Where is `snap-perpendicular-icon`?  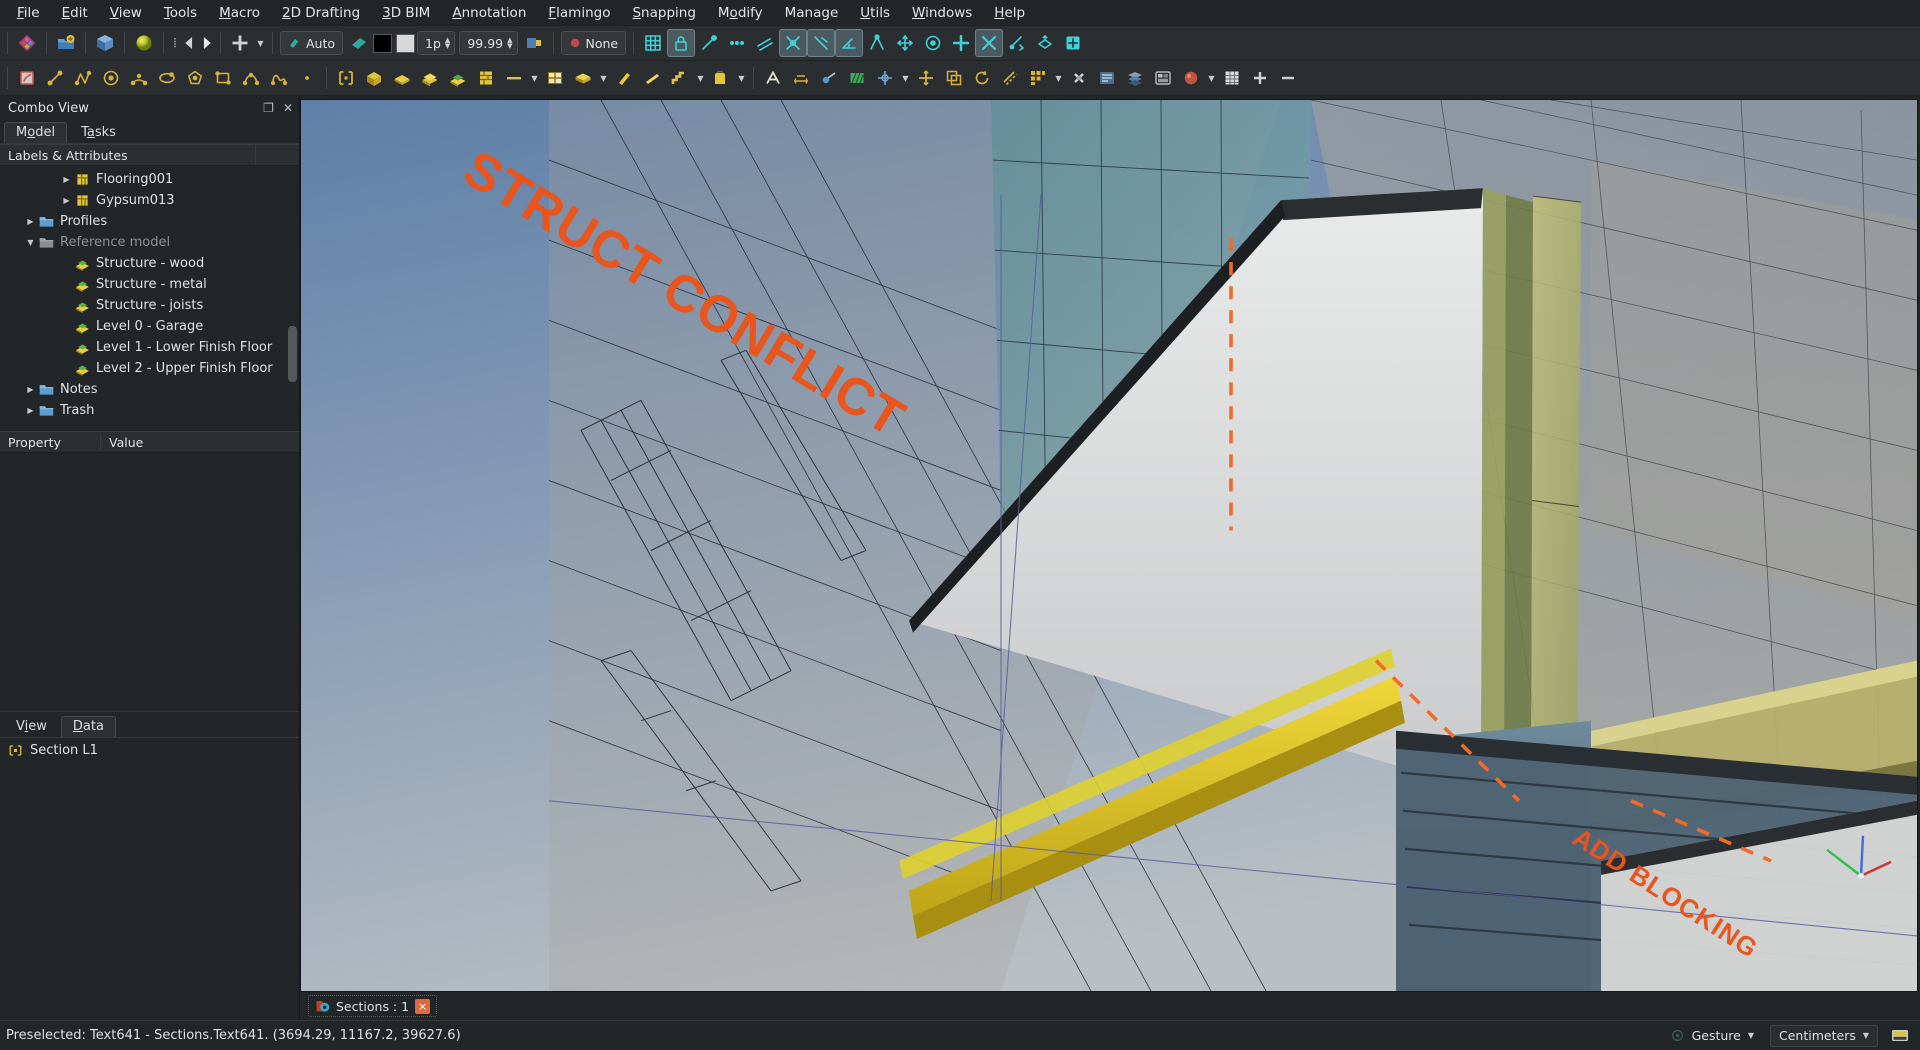
snap-perpendicular-icon is located at coordinates (821, 43).